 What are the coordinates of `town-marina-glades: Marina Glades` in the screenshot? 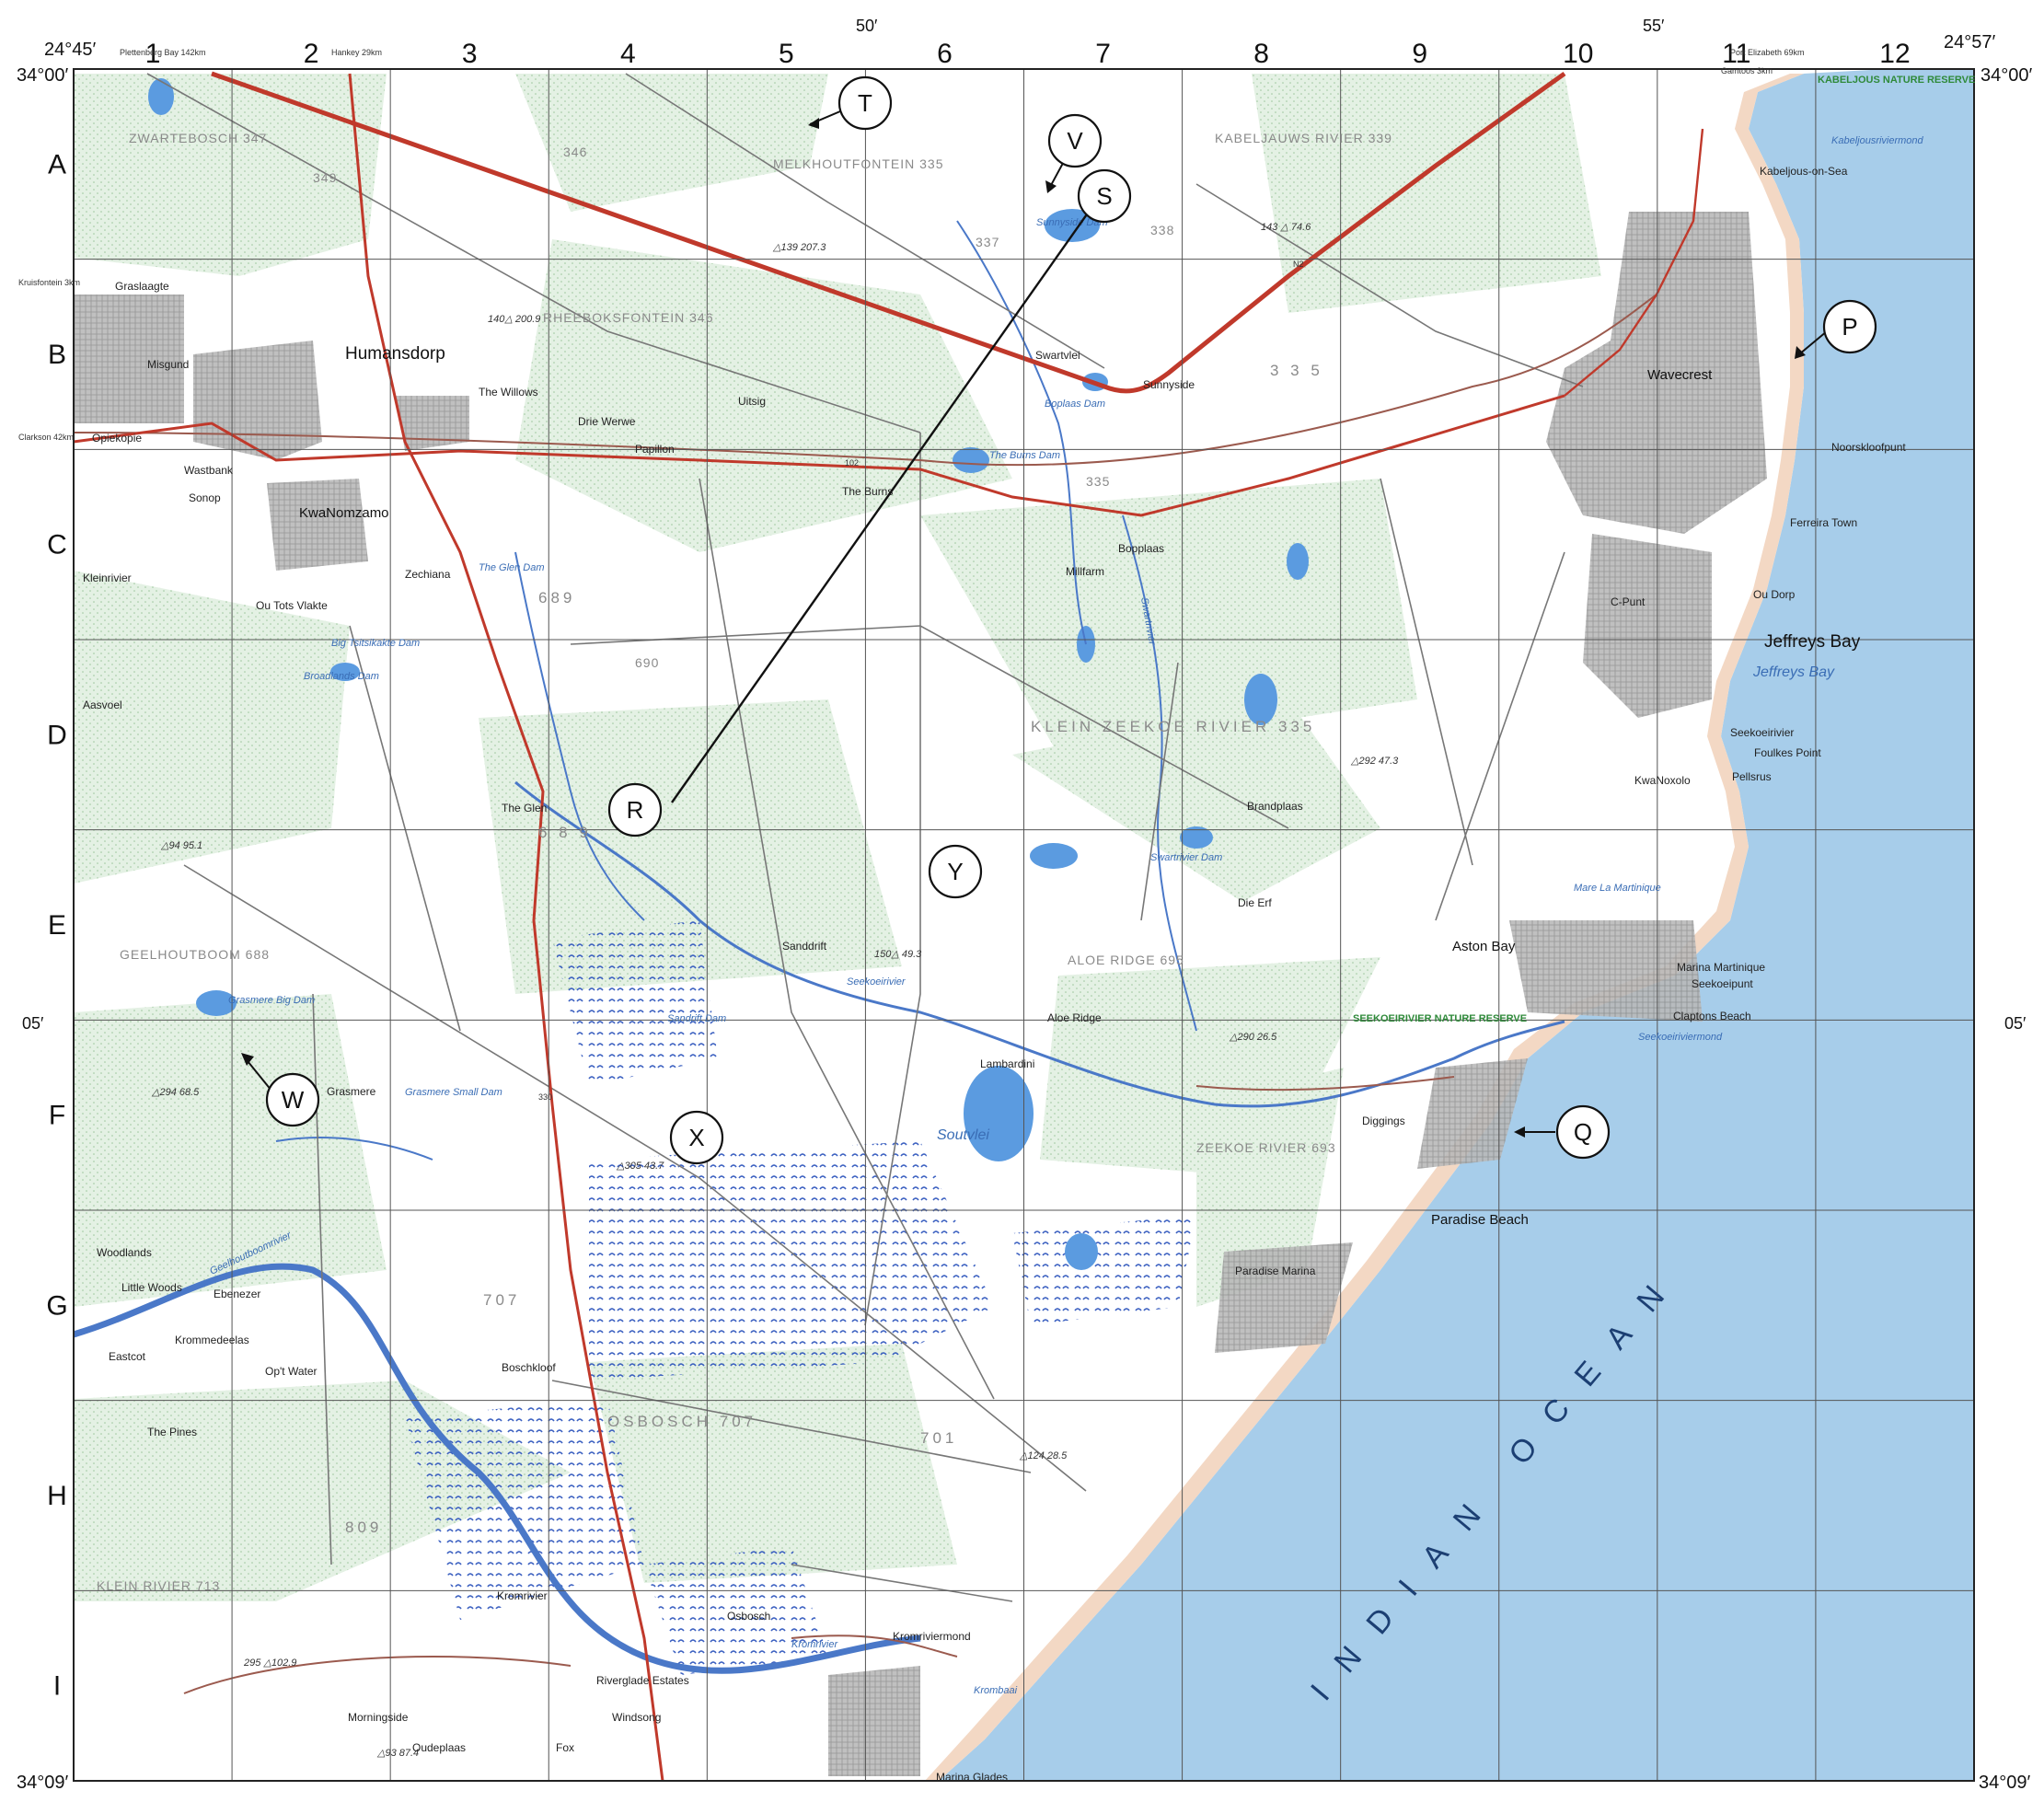 It's located at (972, 1777).